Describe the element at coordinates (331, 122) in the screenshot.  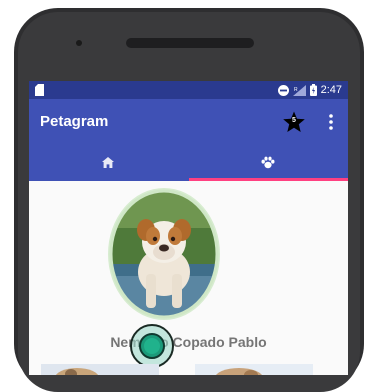
I see `overflow-menu-icon` at that location.